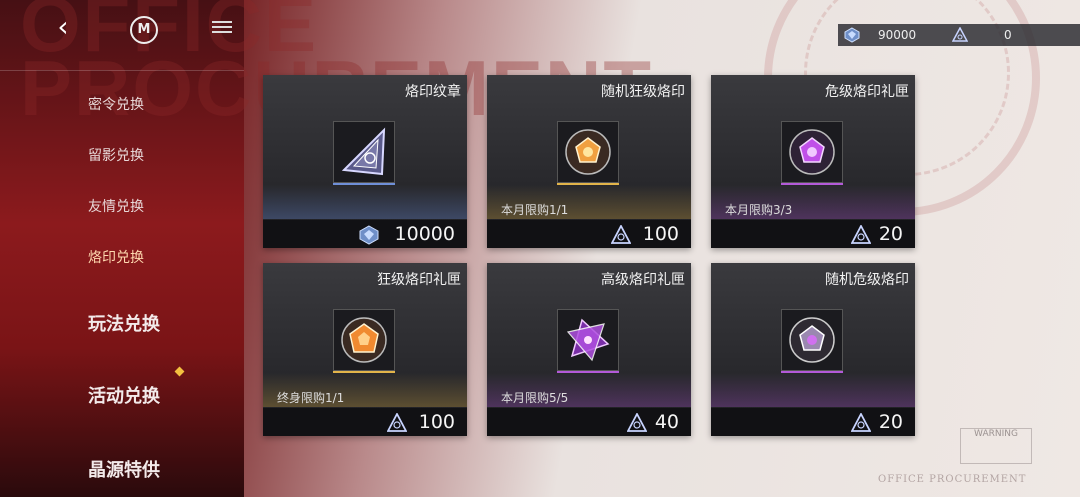 This screenshot has width=1080, height=497. I want to click on footer-watermark: OFFICE PROCUREMENT, so click(952, 479).